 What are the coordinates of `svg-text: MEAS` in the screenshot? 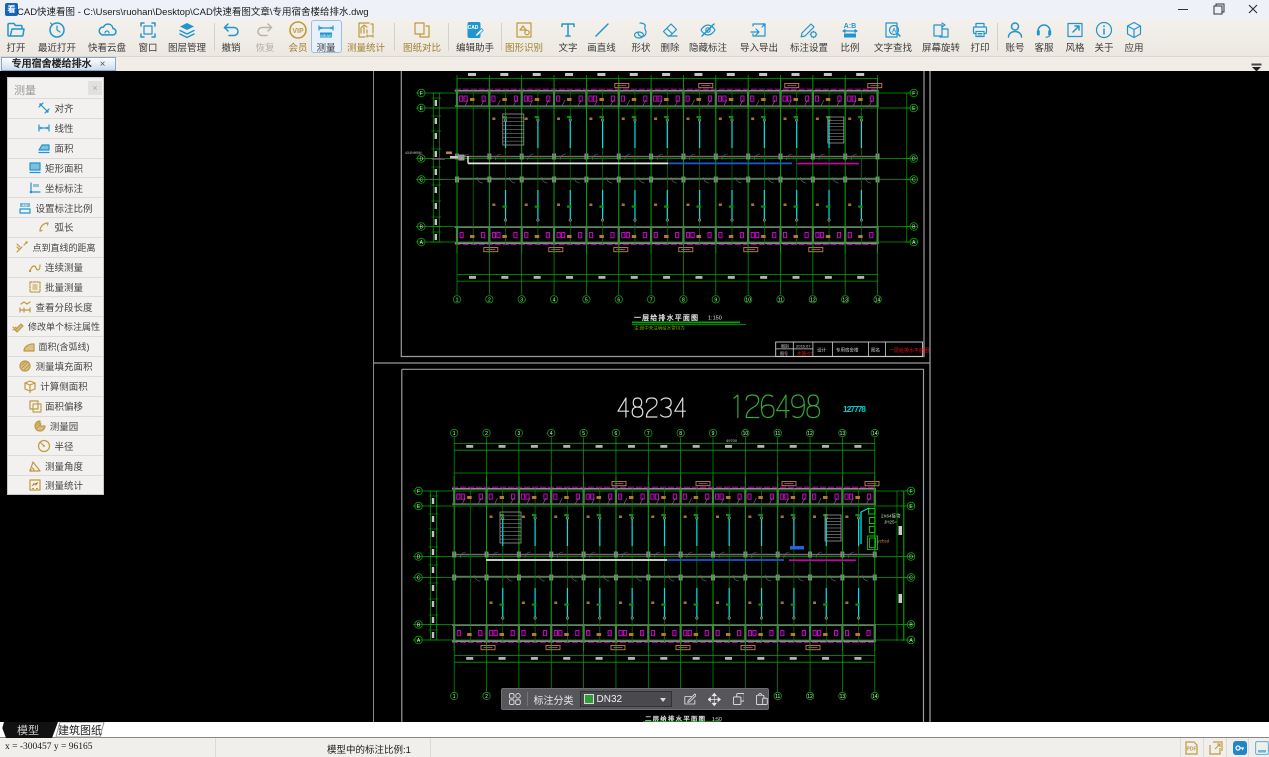 It's located at (326, 35).